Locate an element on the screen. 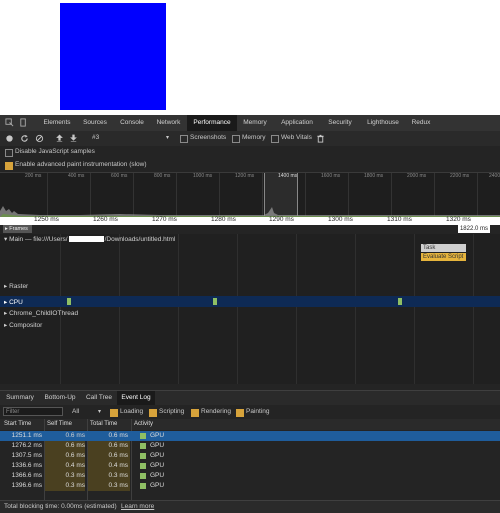 Image resolution: width=500 pixels, height=513 pixels. frames-label: Frames is located at coordinates (18, 229).